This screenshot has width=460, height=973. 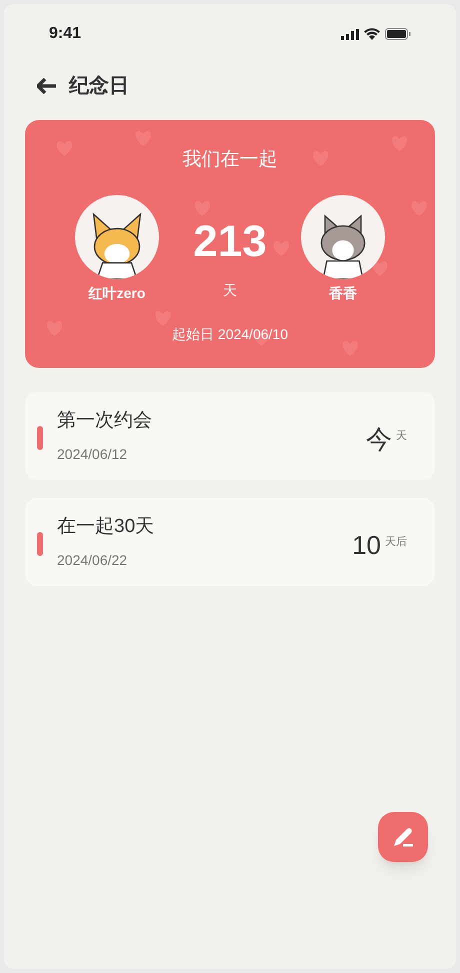 I want to click on signal-icon, so click(x=350, y=34).